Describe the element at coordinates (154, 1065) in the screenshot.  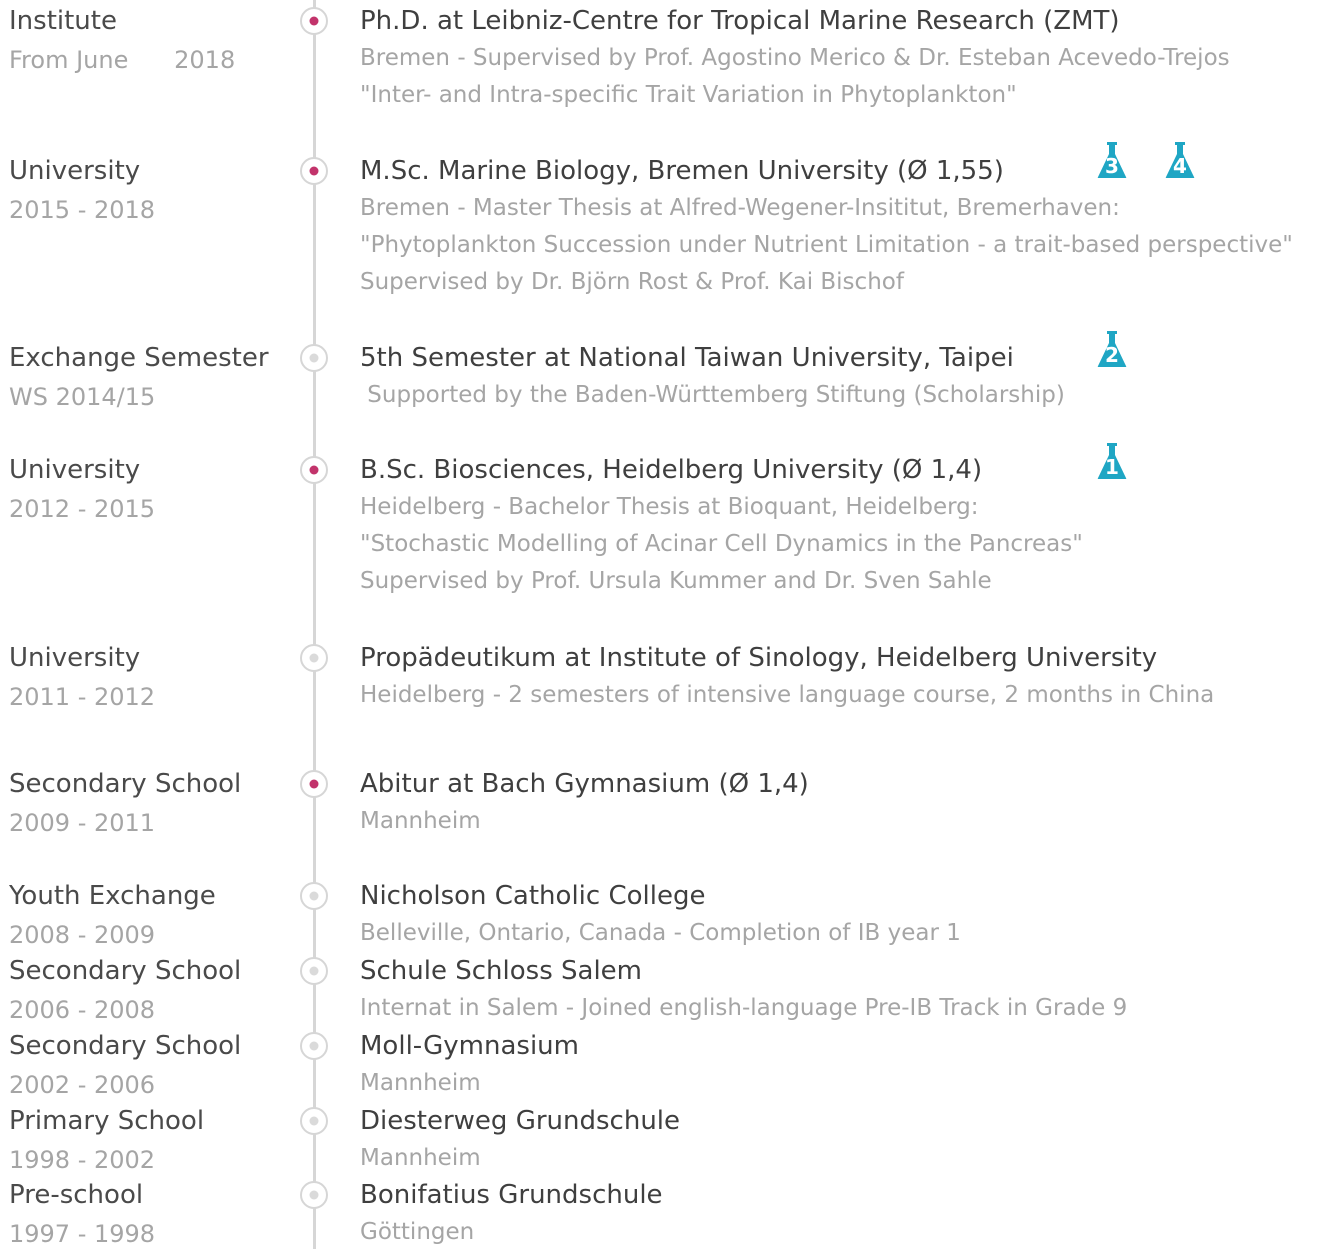
I see `entry-left-col: Secondary School 2002 - 2006` at that location.